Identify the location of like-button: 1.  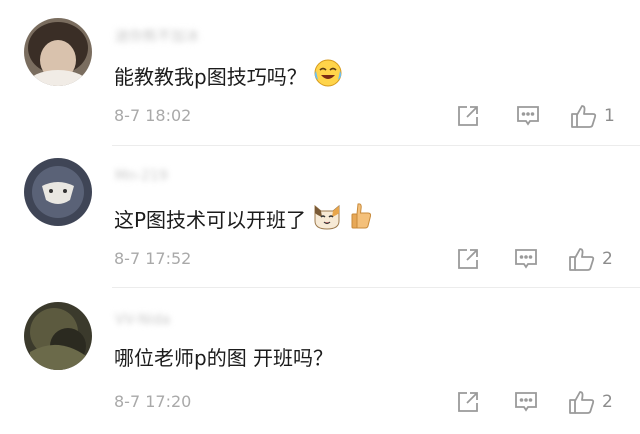
(592, 116).